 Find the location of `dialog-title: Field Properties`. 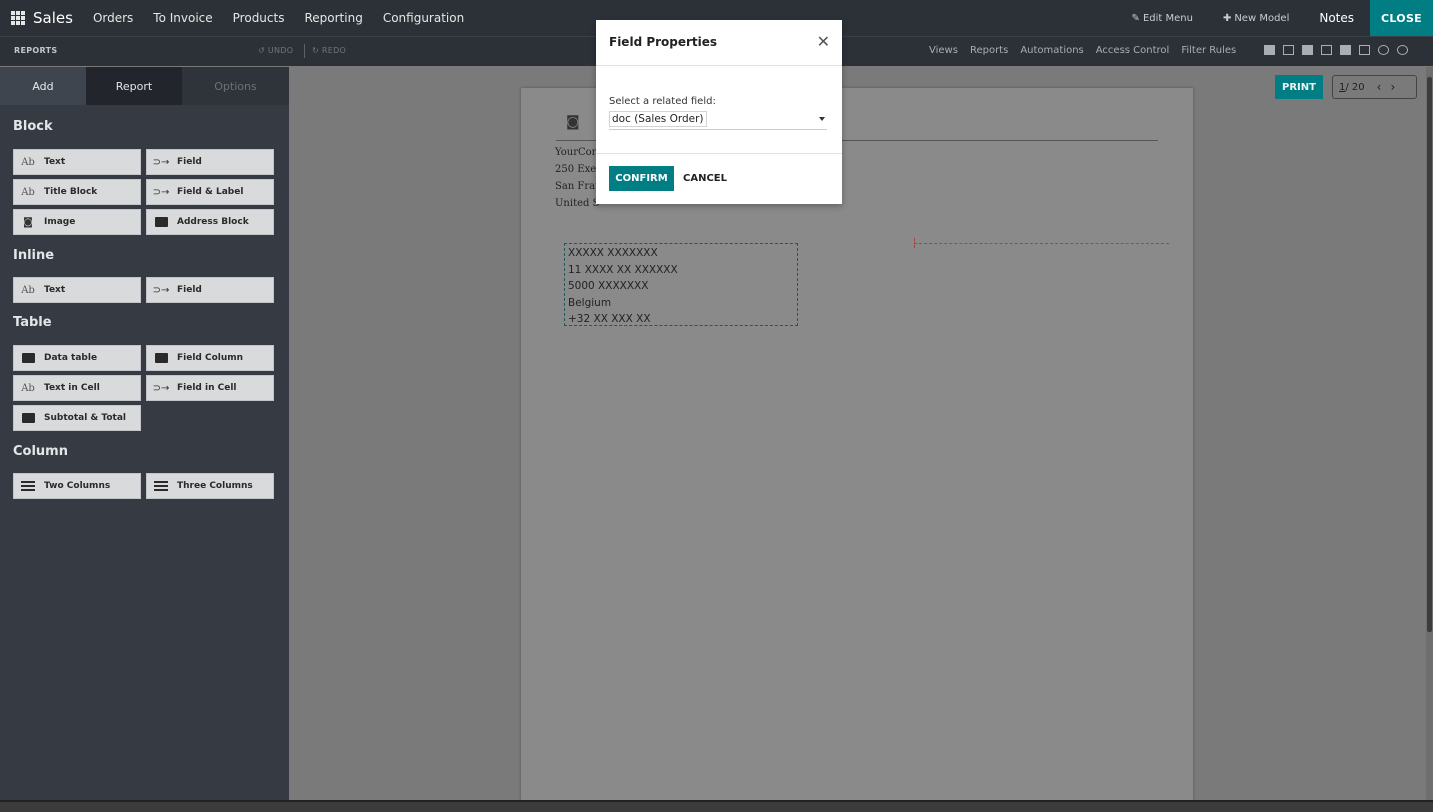

dialog-title: Field Properties is located at coordinates (663, 42).